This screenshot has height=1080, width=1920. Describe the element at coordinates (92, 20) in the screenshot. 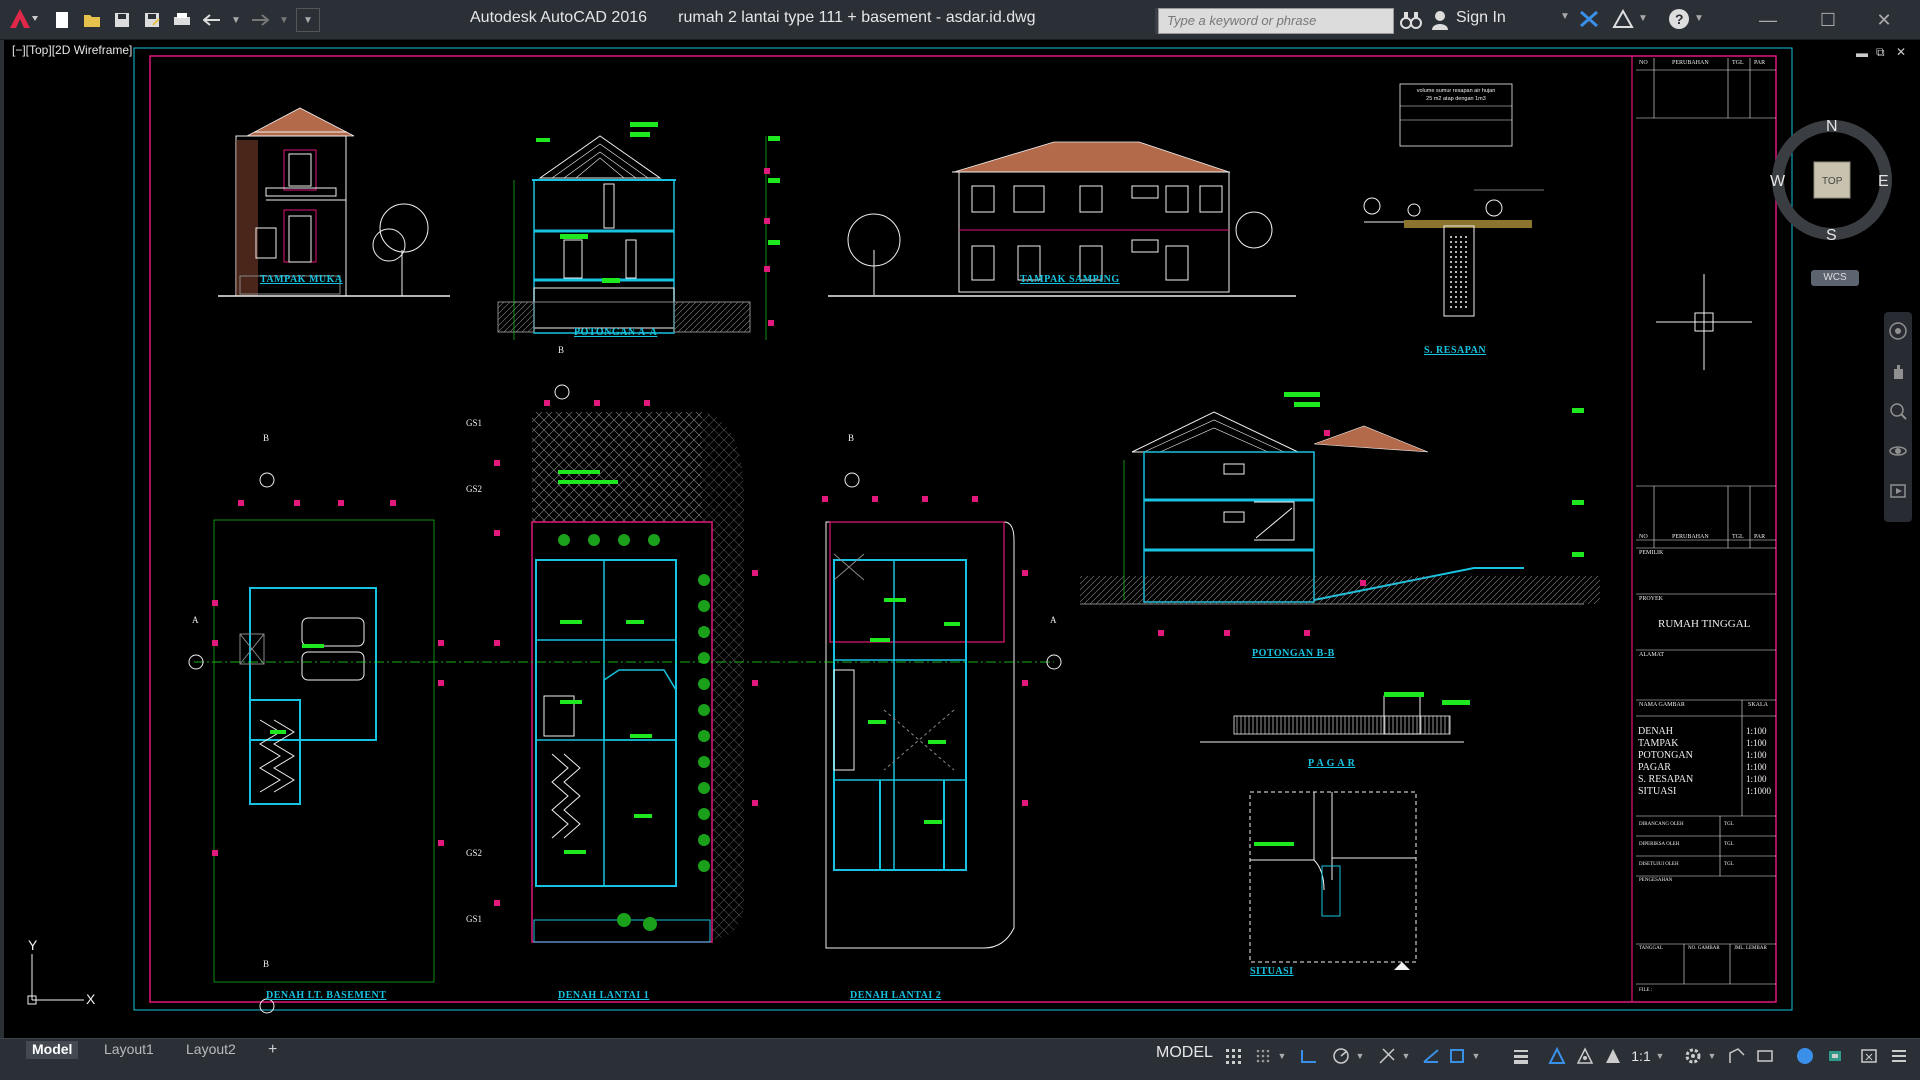

I see `open-icon` at that location.